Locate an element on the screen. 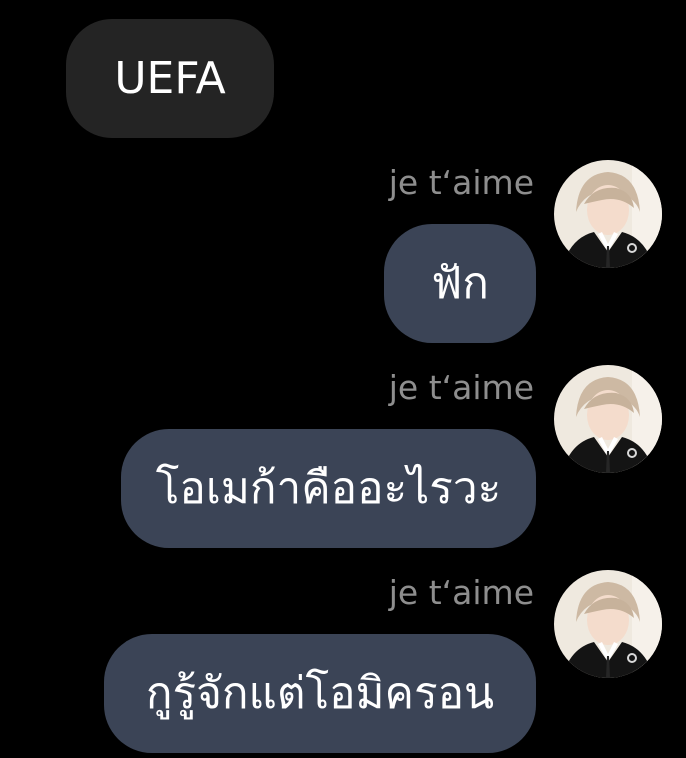  outgoing-message-bubble: ฟัก is located at coordinates (460, 283).